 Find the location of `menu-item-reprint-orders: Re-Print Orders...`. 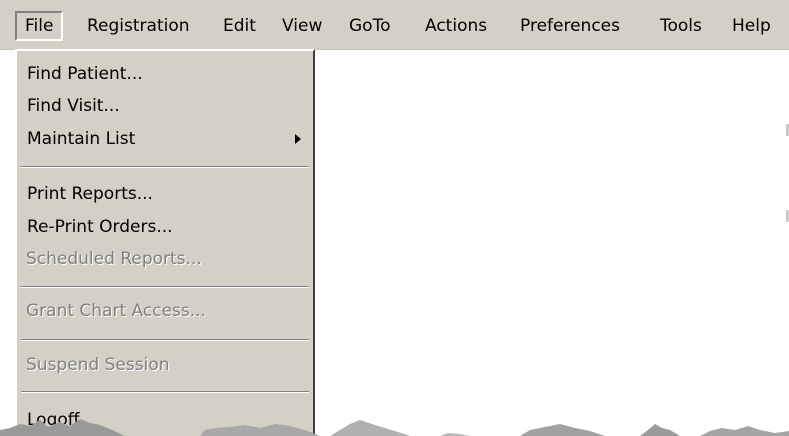

menu-item-reprint-orders: Re-Print Orders... is located at coordinates (165, 227).